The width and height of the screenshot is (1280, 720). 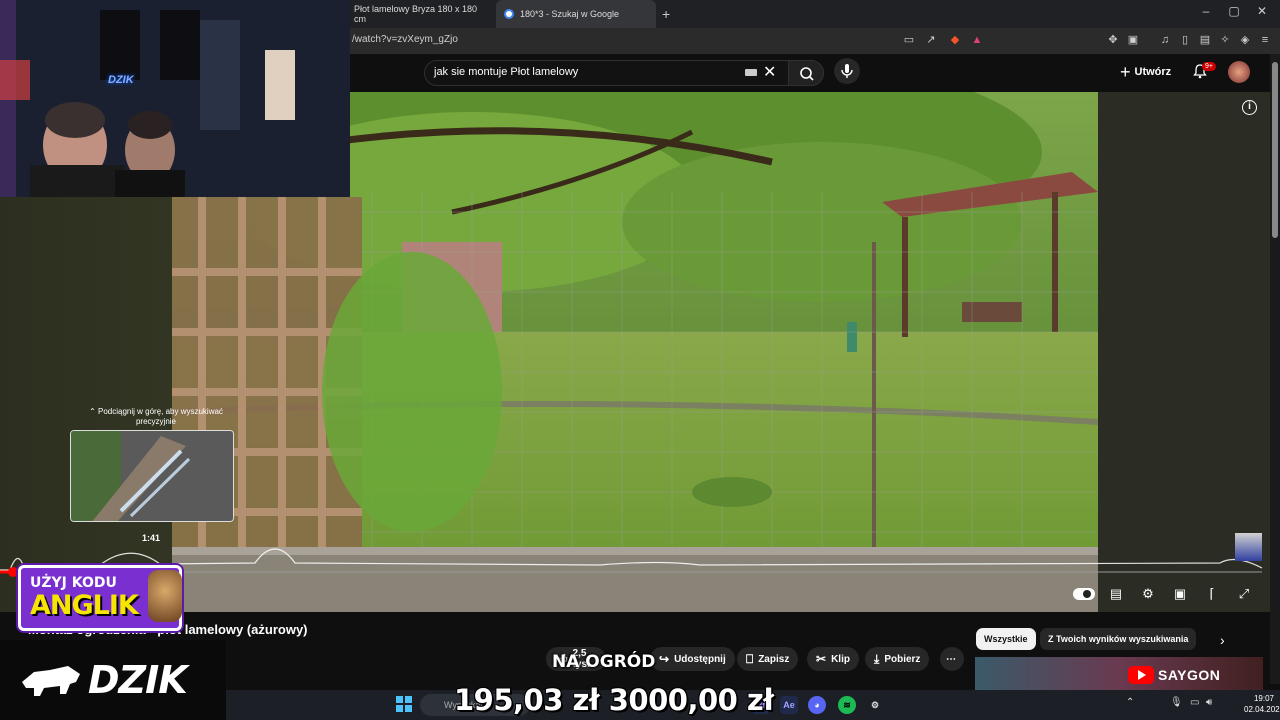 What do you see at coordinates (1153, 72) in the screenshot?
I see `create-label: Utwórz` at bounding box center [1153, 72].